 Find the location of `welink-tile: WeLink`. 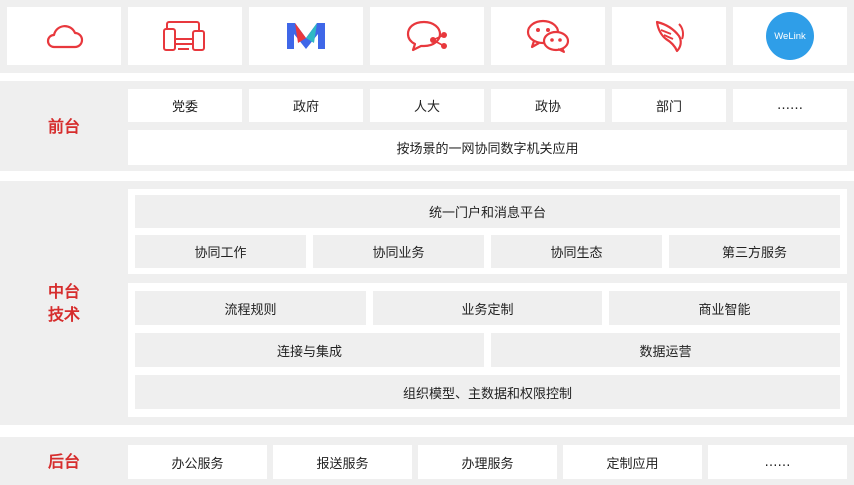

welink-tile: WeLink is located at coordinates (790, 36).